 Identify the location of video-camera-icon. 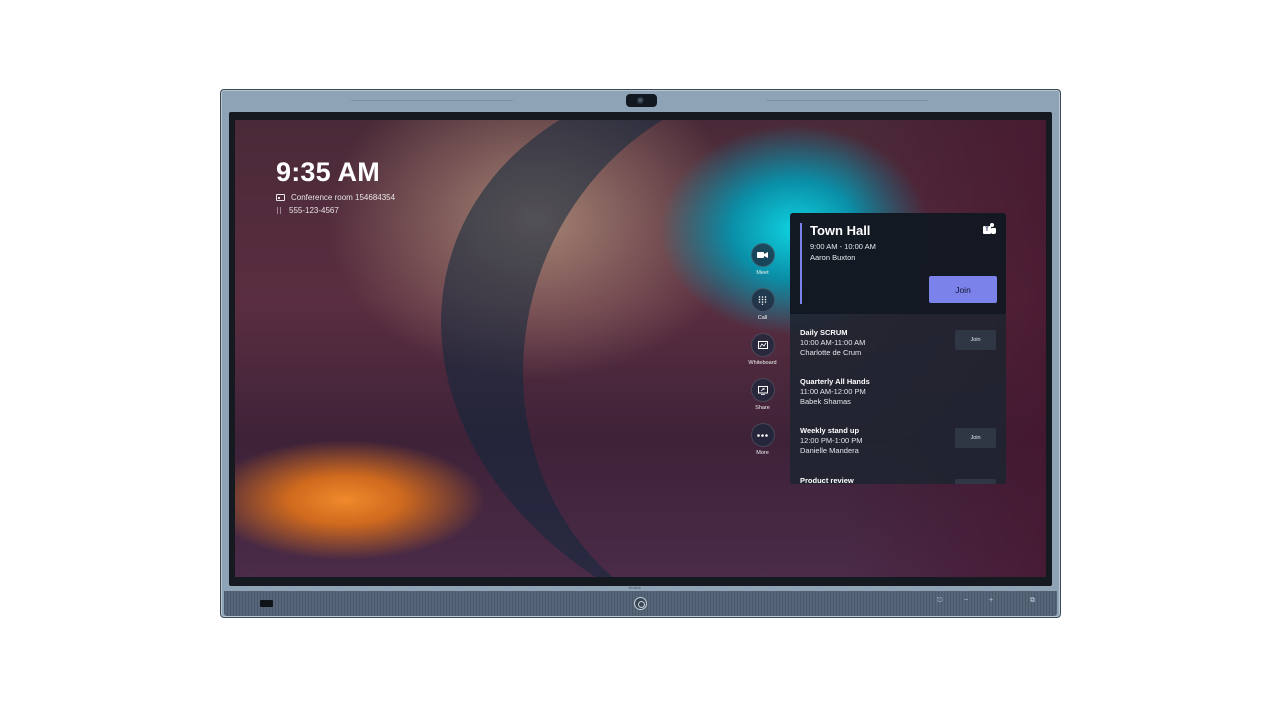
(762, 255).